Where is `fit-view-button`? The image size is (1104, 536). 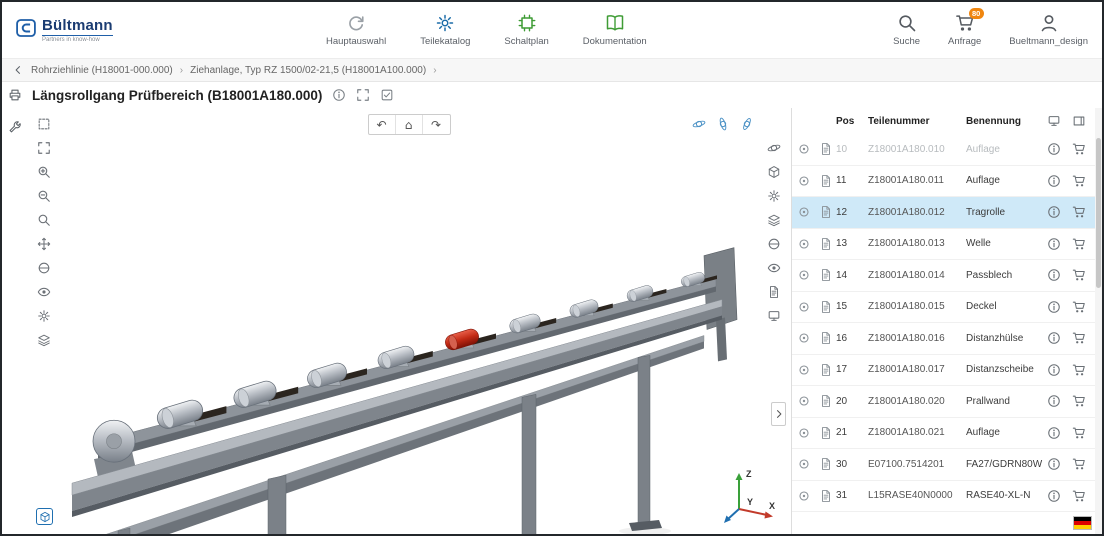
fit-view-button is located at coordinates (363, 95).